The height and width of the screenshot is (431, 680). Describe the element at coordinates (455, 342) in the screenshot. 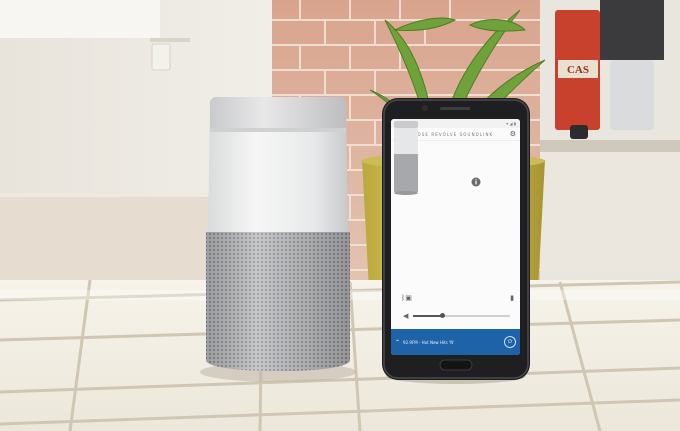

I see `now-playing-bar: ⌃ 92.9FM - Hot New Hits 'N' ⏻` at that location.